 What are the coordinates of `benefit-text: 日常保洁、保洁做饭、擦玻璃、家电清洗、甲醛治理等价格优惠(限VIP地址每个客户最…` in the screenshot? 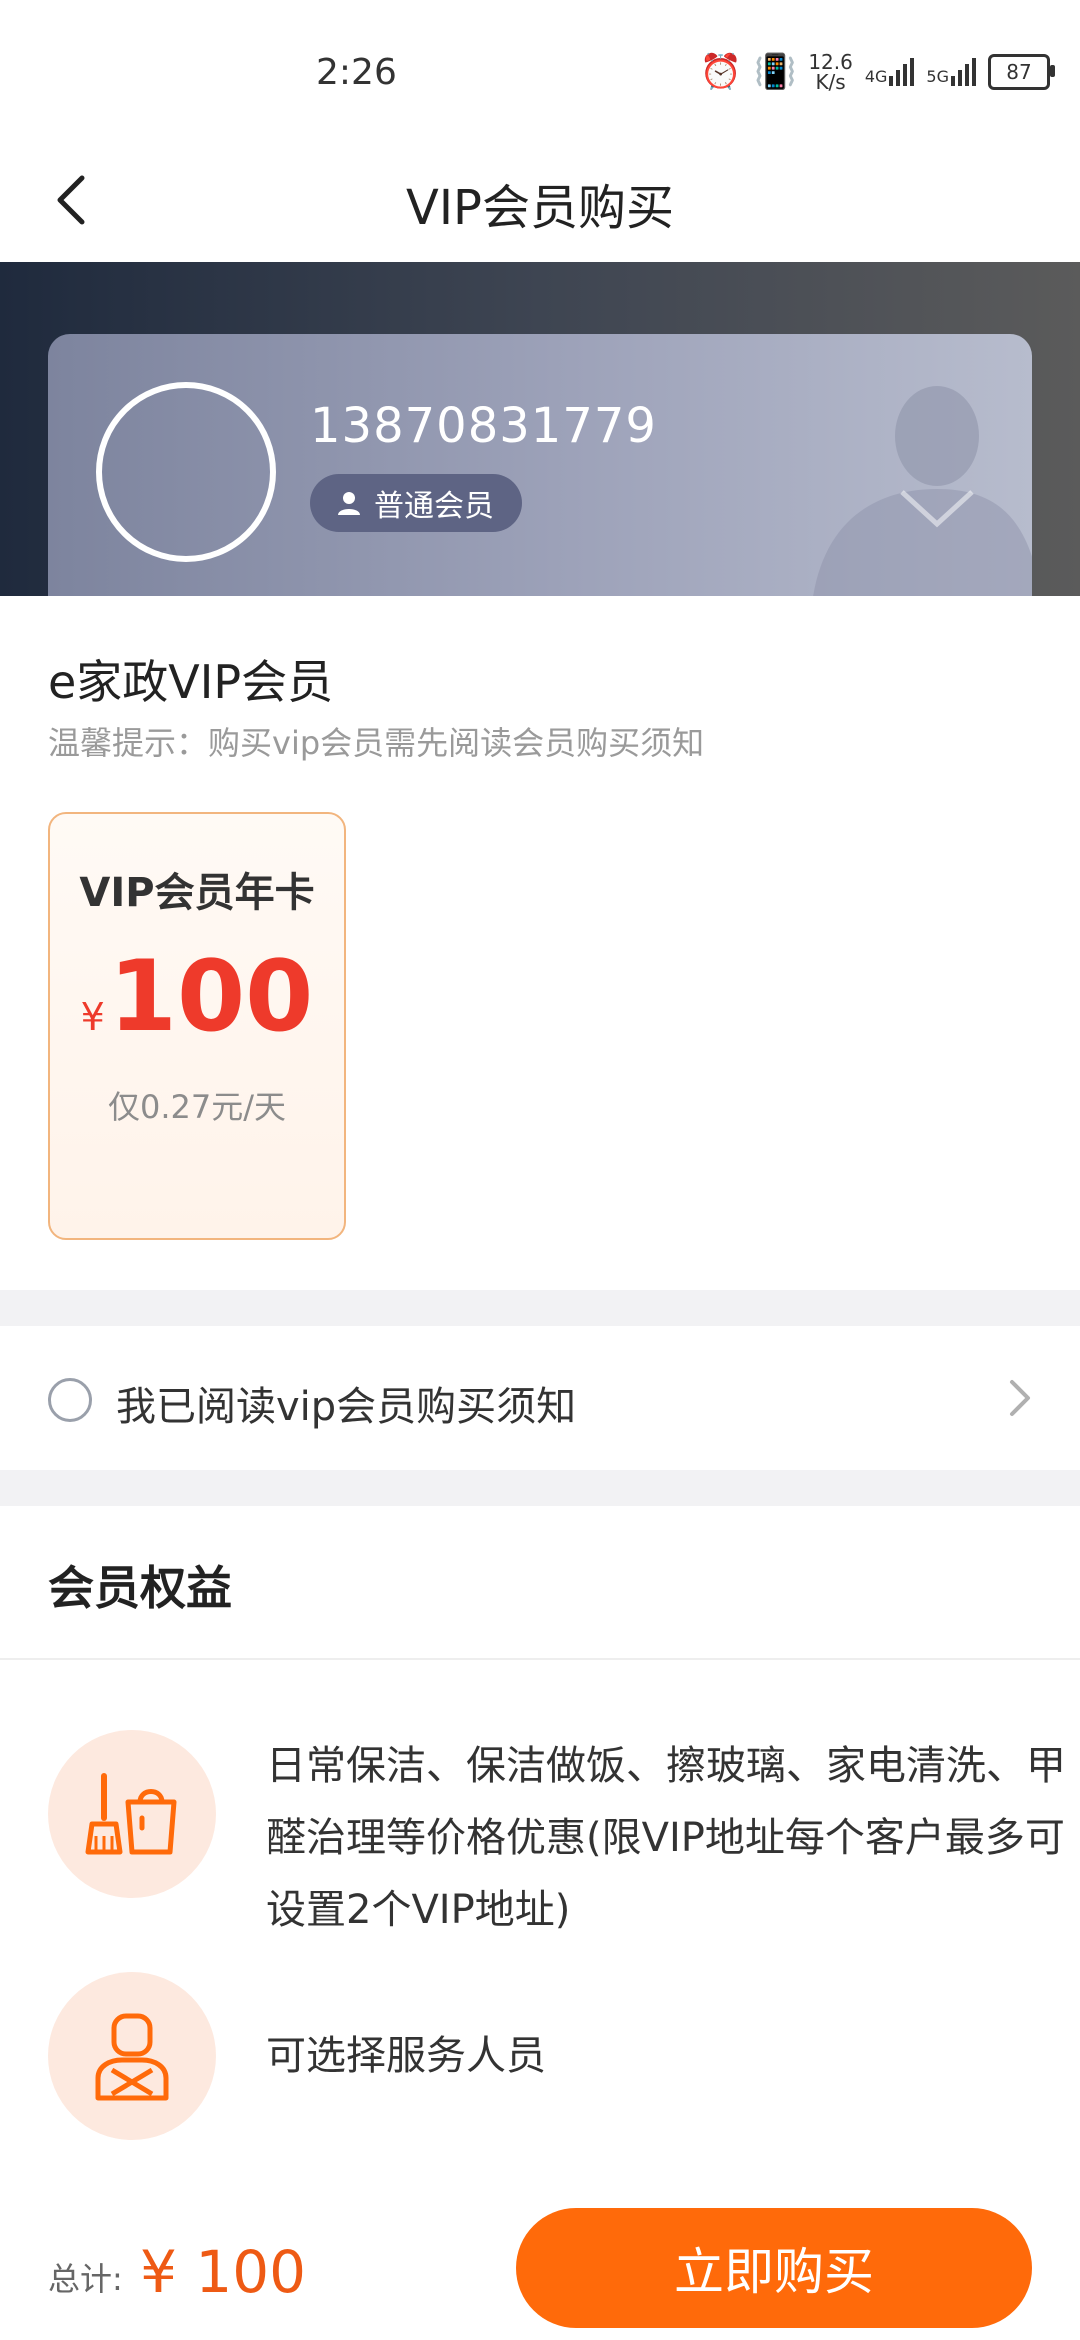 It's located at (666, 1838).